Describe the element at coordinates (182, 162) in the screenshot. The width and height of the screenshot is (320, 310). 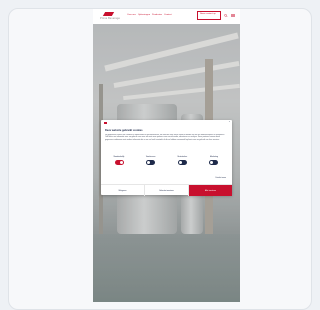
I see `statistics-toggle` at that location.